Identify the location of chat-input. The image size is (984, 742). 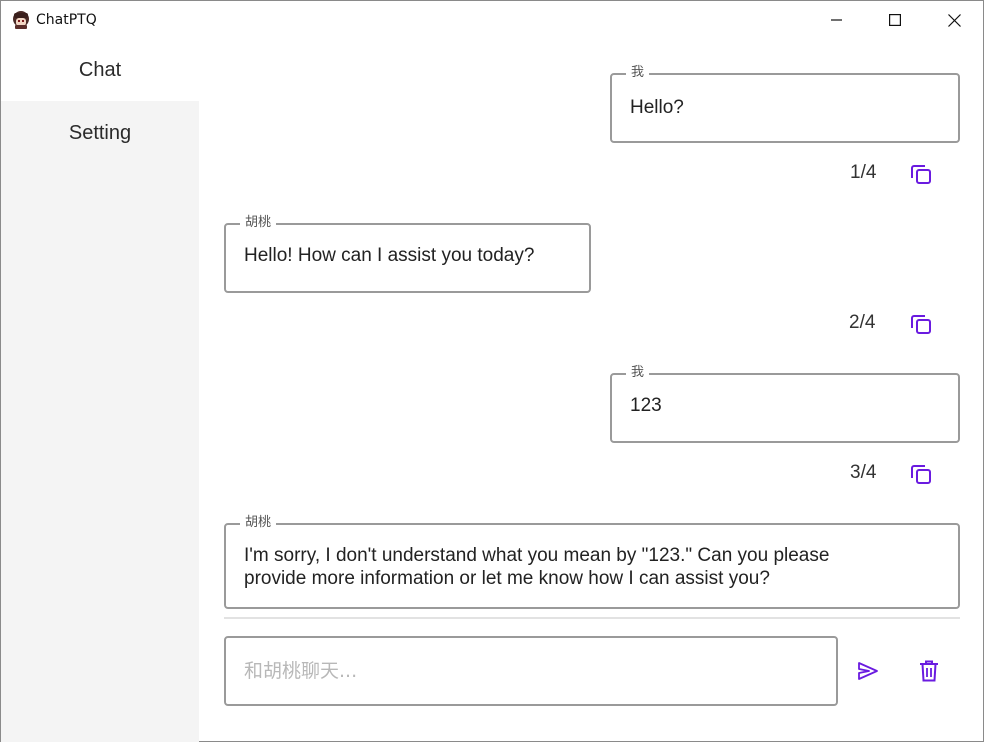
(529, 671).